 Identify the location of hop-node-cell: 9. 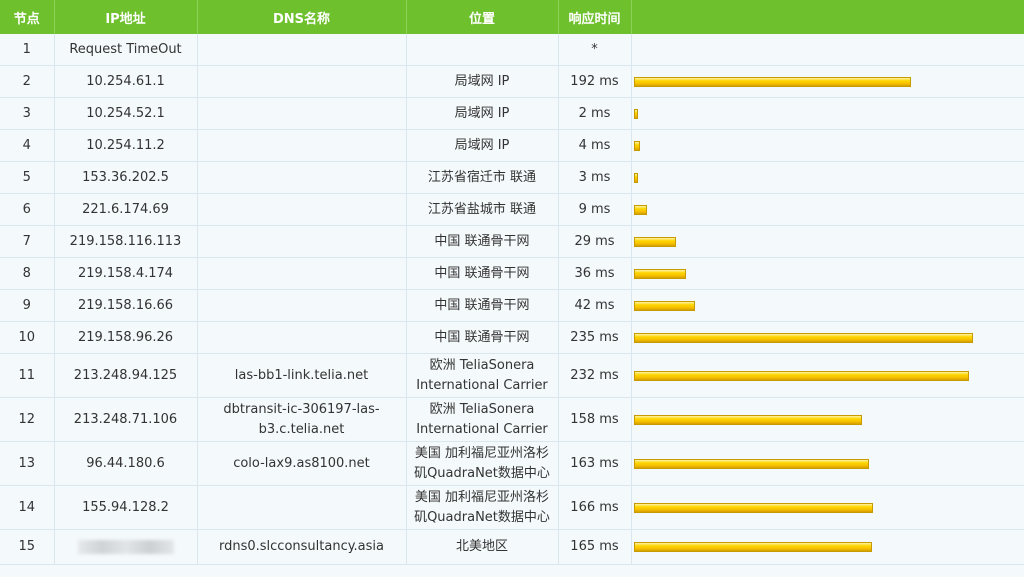
(27, 305).